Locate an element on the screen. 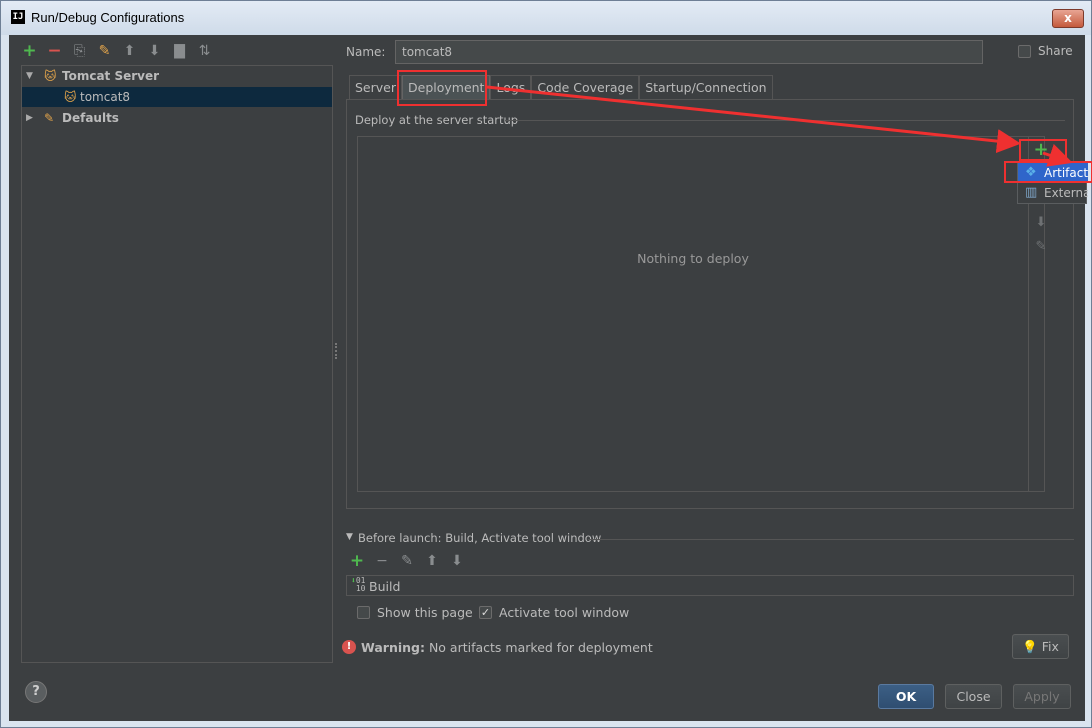 This screenshot has height=728, width=1092. tab-startup-connection: Startup/Connection is located at coordinates (706, 87).